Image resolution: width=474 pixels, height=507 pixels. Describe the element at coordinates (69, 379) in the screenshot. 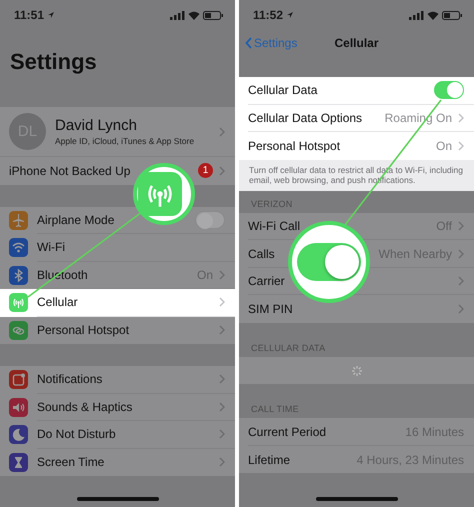

I see `row-label: Notifications` at that location.